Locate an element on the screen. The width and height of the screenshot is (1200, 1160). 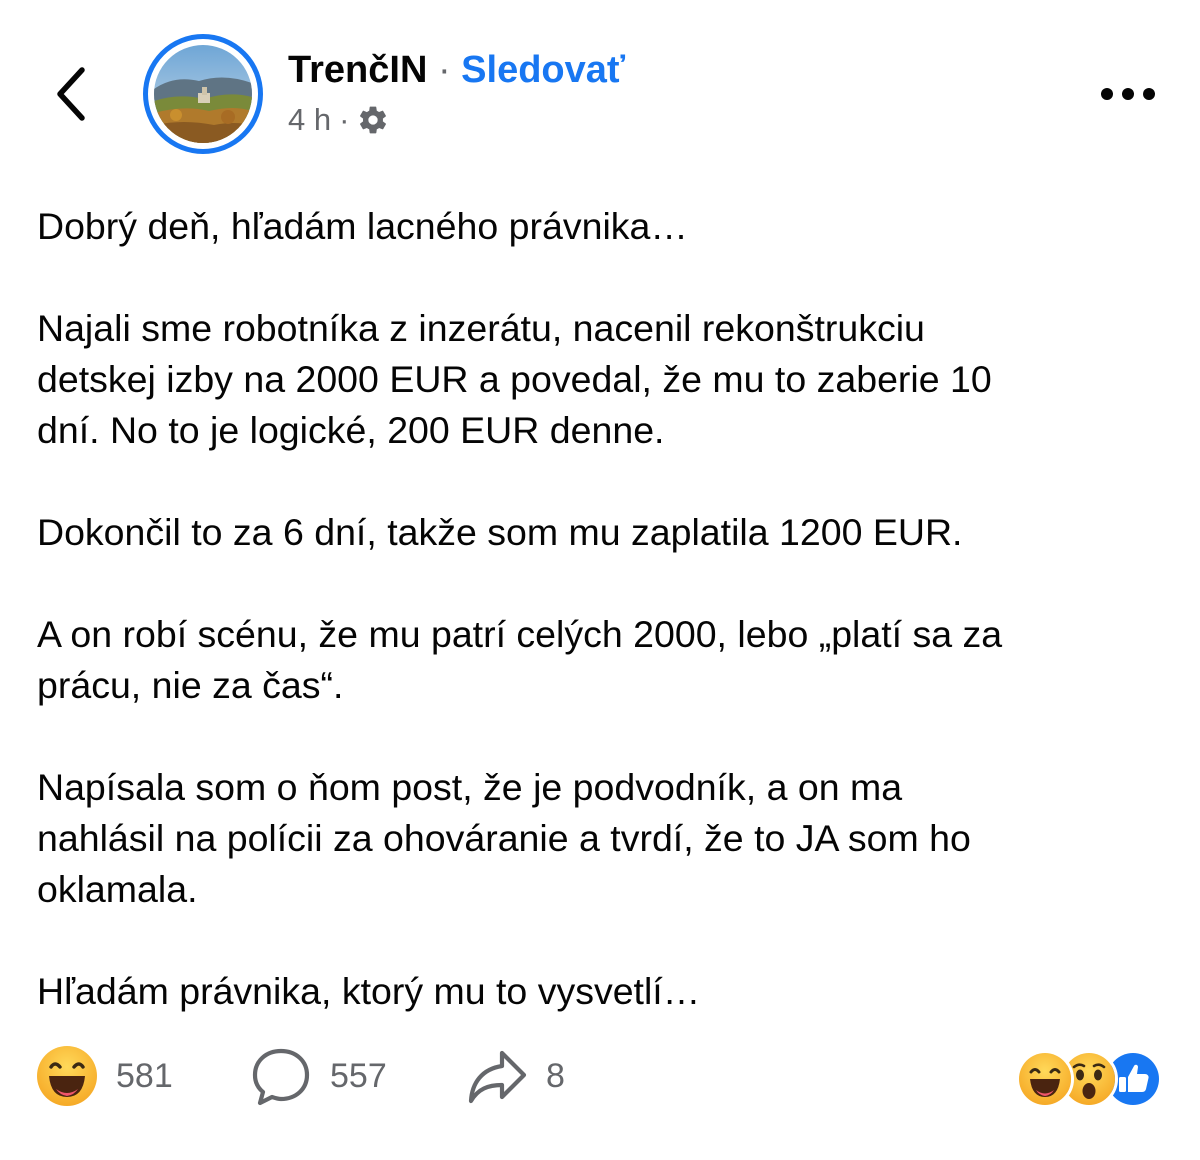
post-line: dní. No to je logické, 200 EUR denne. is located at coordinates (351, 430).